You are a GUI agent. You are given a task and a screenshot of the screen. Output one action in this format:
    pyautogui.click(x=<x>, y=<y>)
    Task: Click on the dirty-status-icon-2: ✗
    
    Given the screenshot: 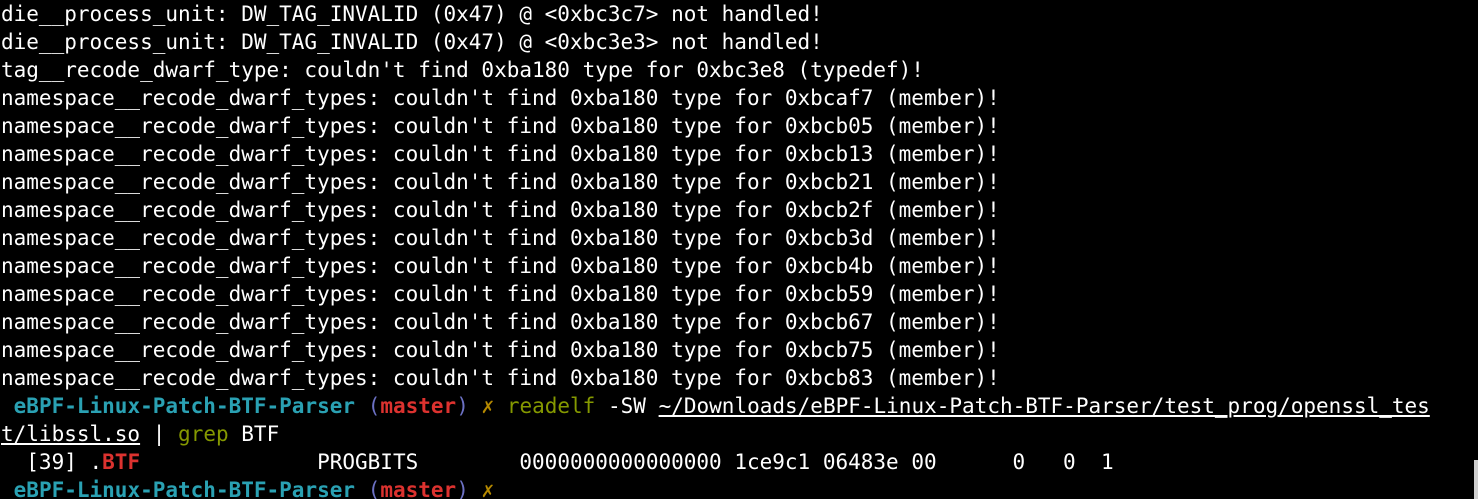 What is the action you would take?
    pyautogui.click(x=488, y=488)
    